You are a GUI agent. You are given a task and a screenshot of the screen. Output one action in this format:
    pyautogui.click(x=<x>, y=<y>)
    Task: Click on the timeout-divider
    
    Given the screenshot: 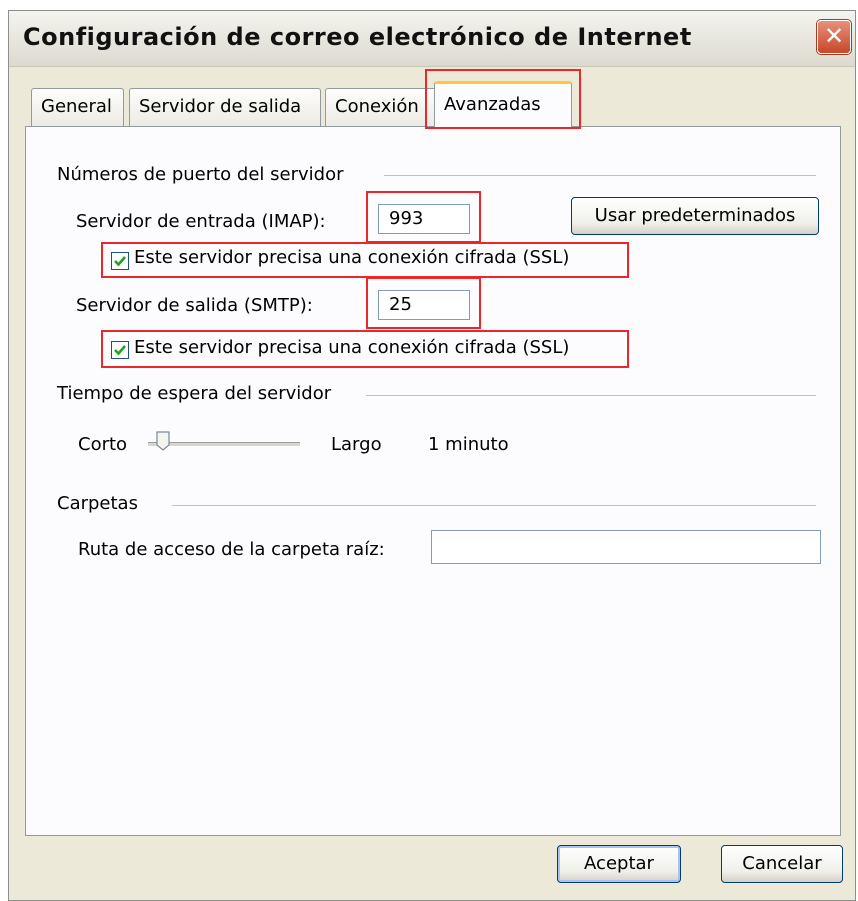 What is the action you would take?
    pyautogui.click(x=591, y=395)
    